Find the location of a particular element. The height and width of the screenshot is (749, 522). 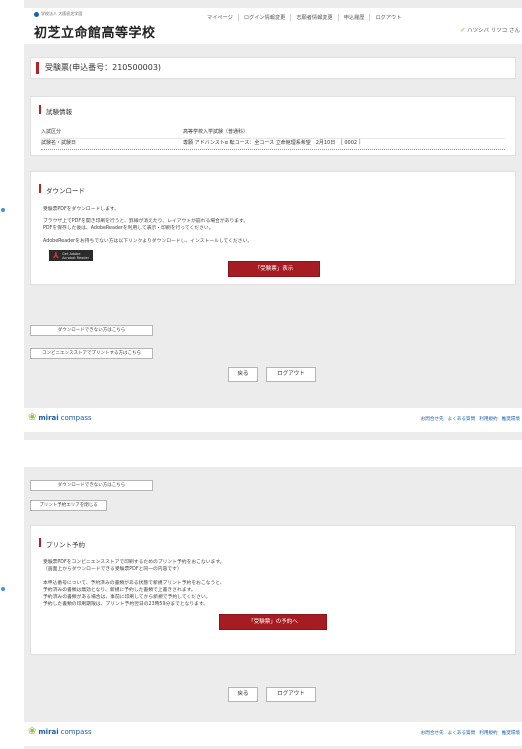

print-desc-1: 受験票PDFをコンビニエンスストアで印刷するためのプリント予約をおこないます。 is located at coordinates (134, 562).